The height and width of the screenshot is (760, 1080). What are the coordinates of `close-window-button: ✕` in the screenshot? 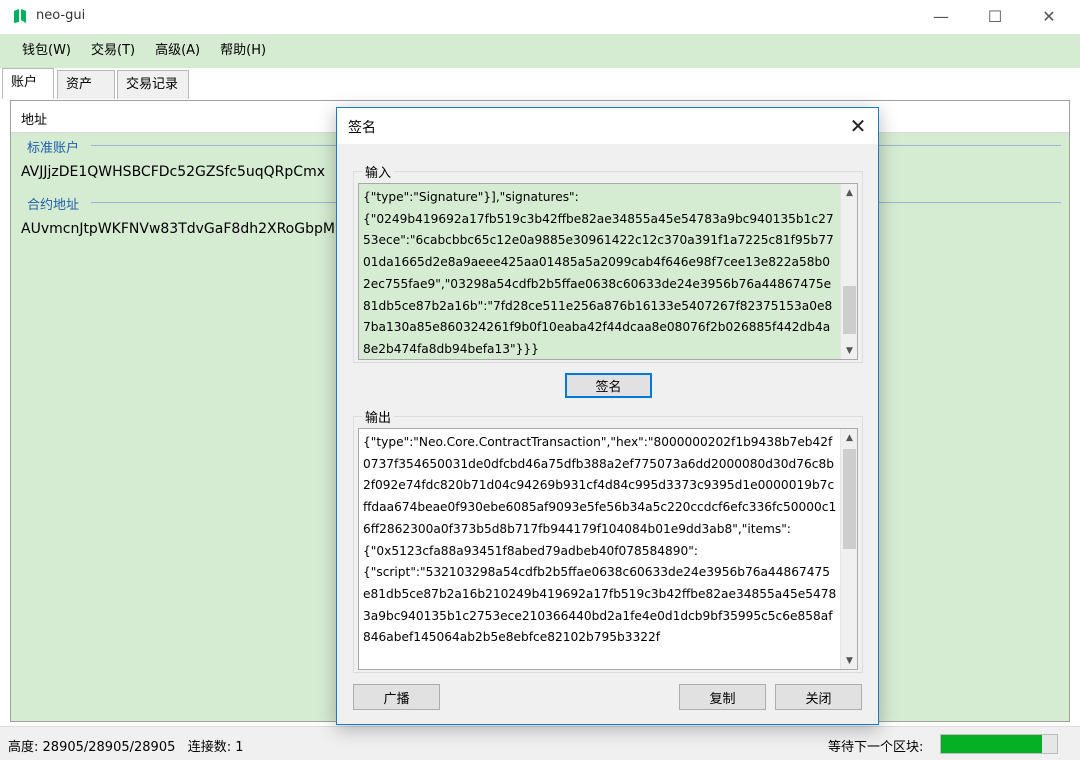 It's located at (1049, 16).